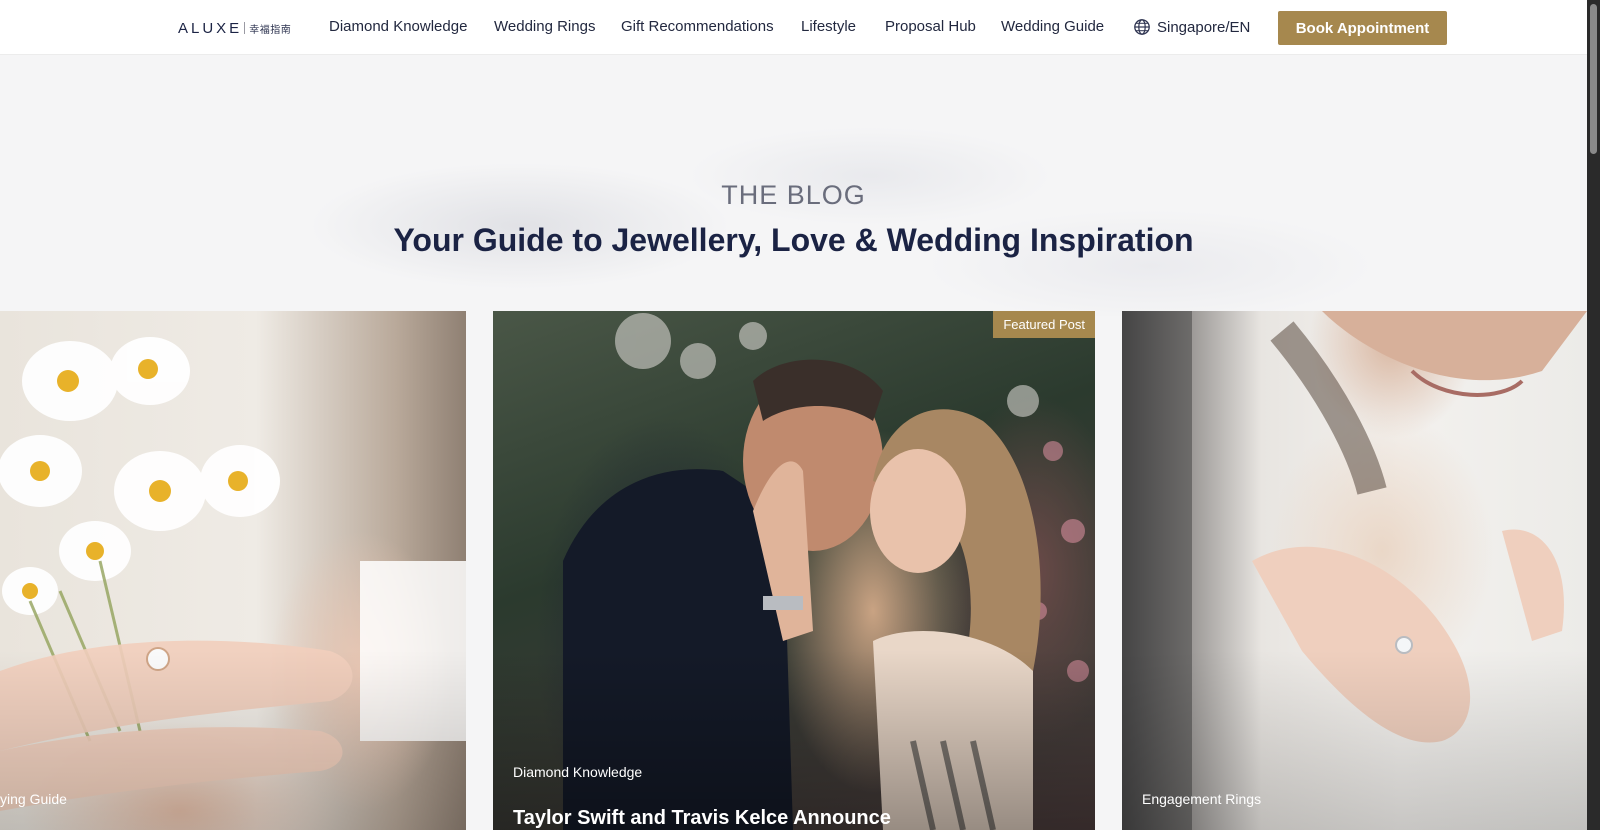 This screenshot has height=830, width=1600. Describe the element at coordinates (1044, 324) in the screenshot. I see `featured-post-badge: Featured Post` at that location.